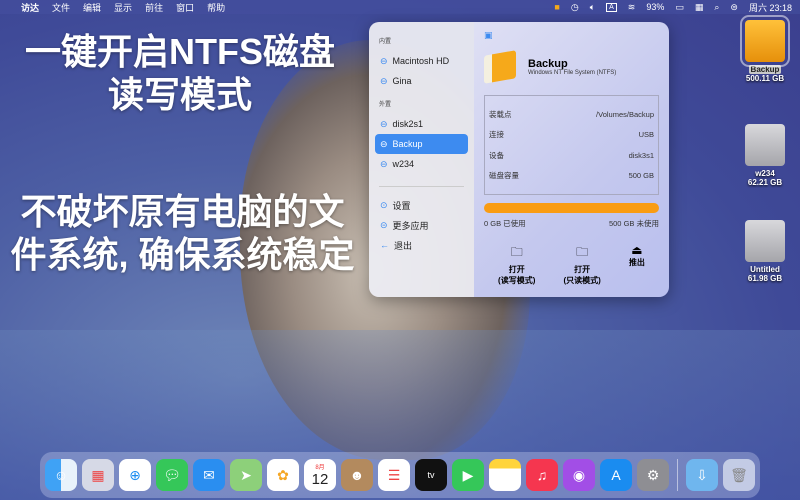 Image resolution: width=800 pixels, height=500 pixels. What do you see at coordinates (702, 475) in the screenshot?
I see `dock-downloads: ⇩` at bounding box center [702, 475].